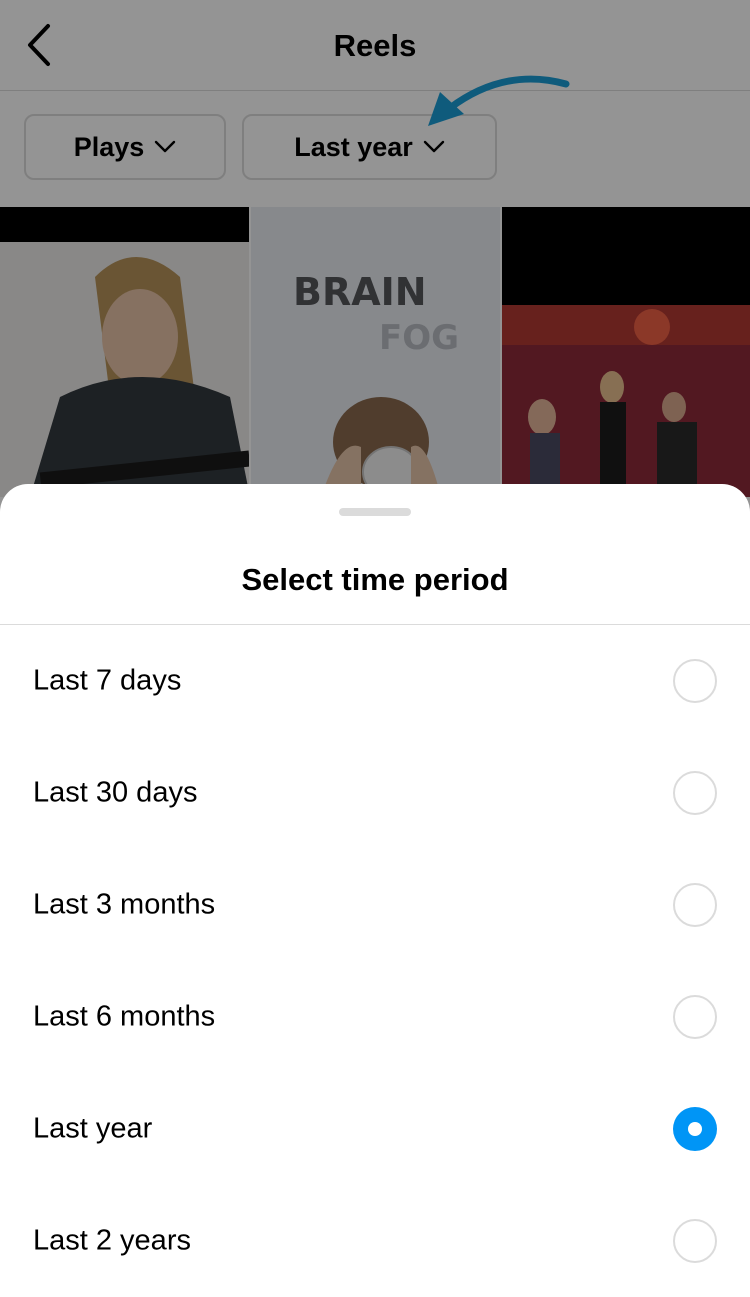 Image resolution: width=750 pixels, height=1297 pixels. I want to click on option-label: Last 7 days, so click(107, 680).